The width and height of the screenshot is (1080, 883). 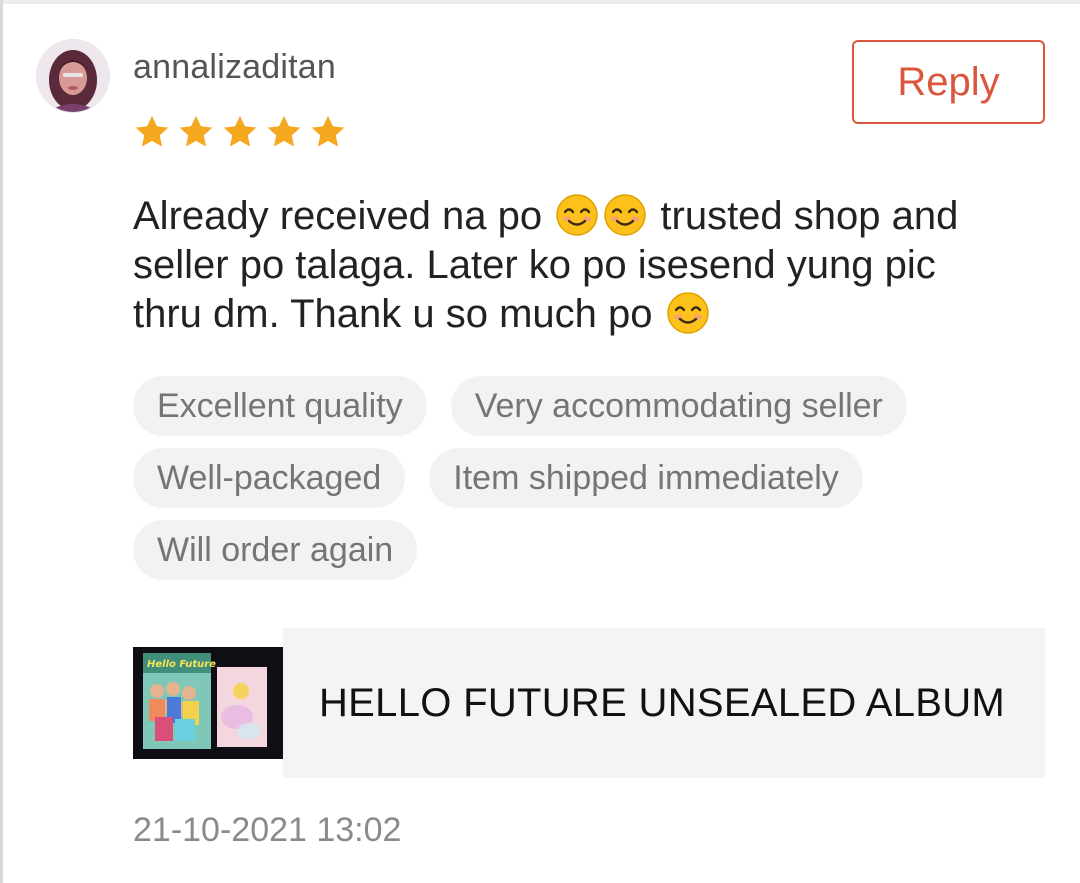 I want to click on product-thumbnail: Hello Future, so click(x=208, y=703).